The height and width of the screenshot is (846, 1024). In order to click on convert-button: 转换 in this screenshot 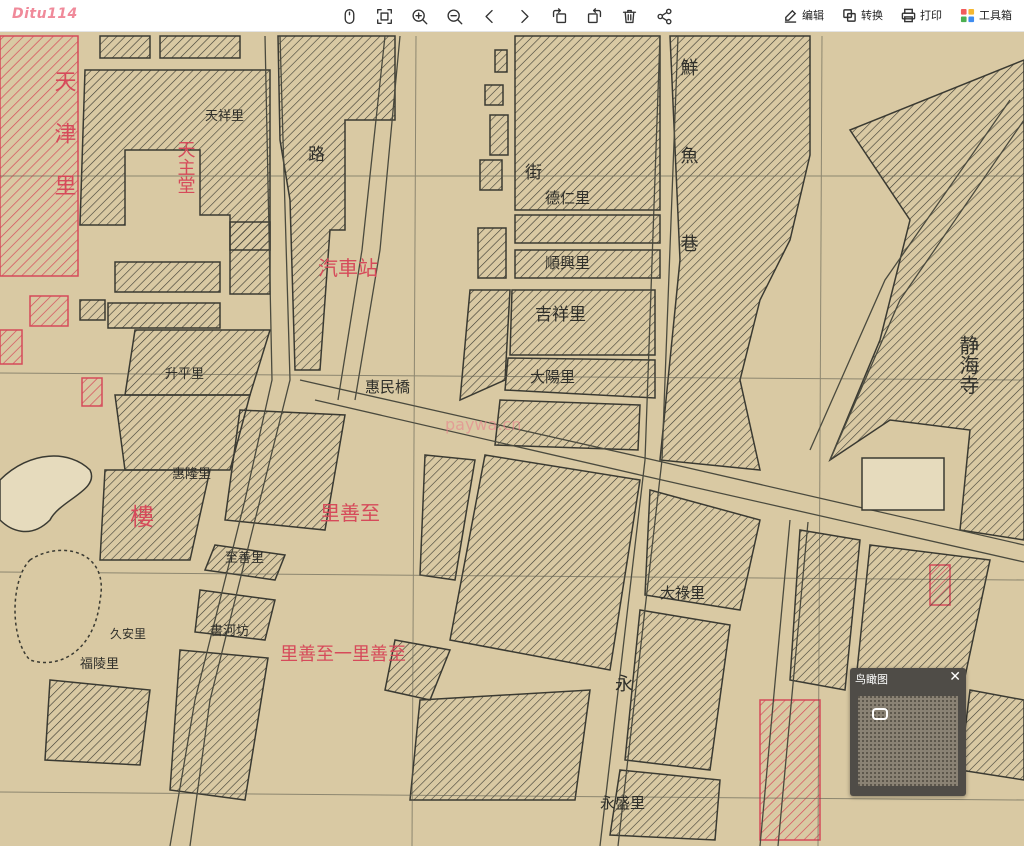, I will do `click(862, 15)`.